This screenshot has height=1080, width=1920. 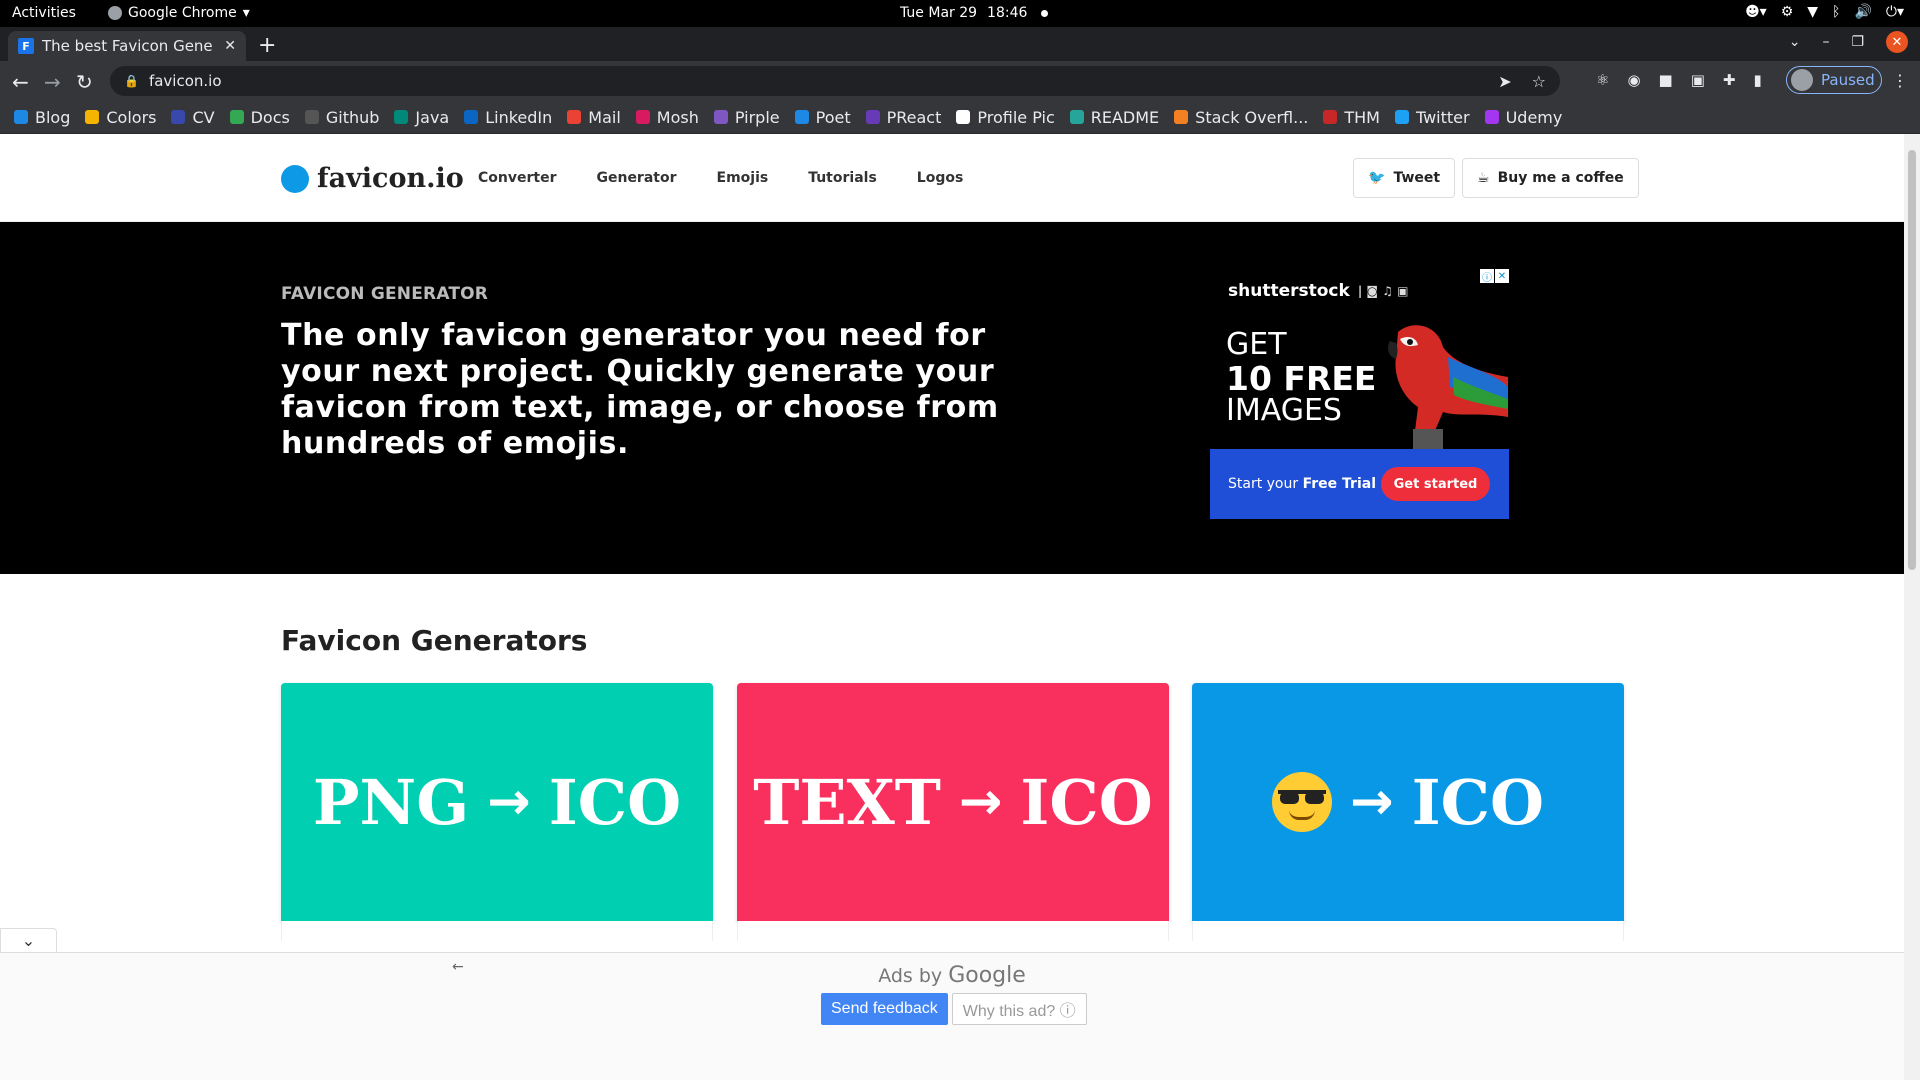 What do you see at coordinates (667, 117) in the screenshot?
I see `bookmark-item: Mosh` at bounding box center [667, 117].